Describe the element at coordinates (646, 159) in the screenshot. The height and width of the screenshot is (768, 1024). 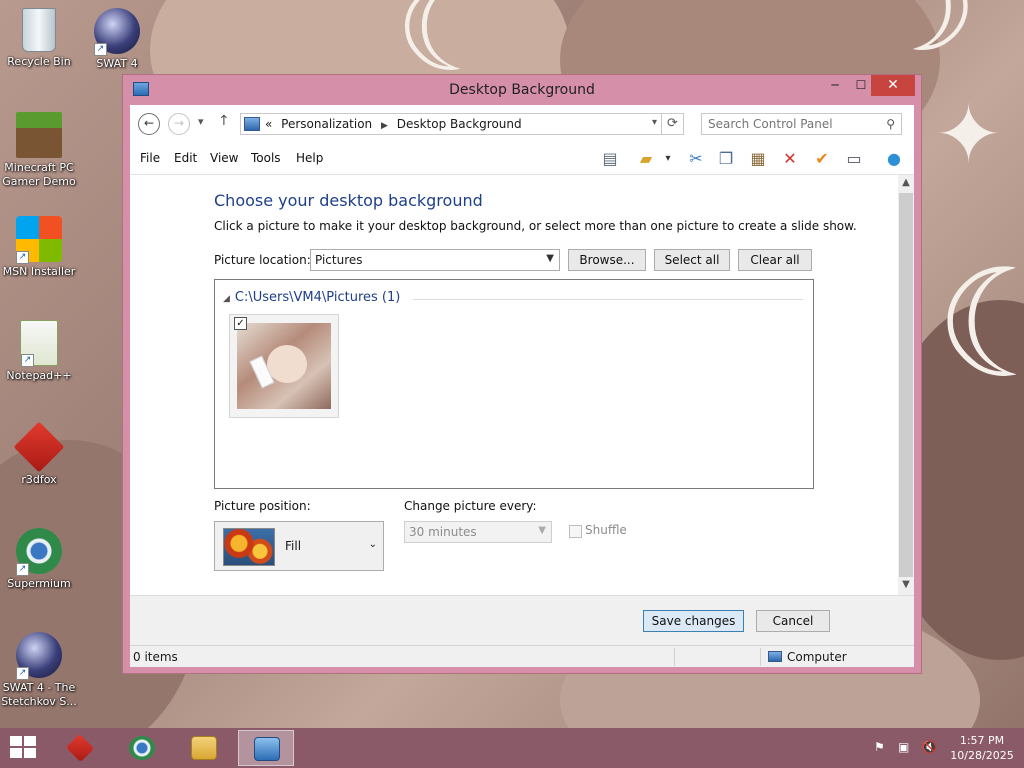
I see `folder-options-icon: ▰` at that location.